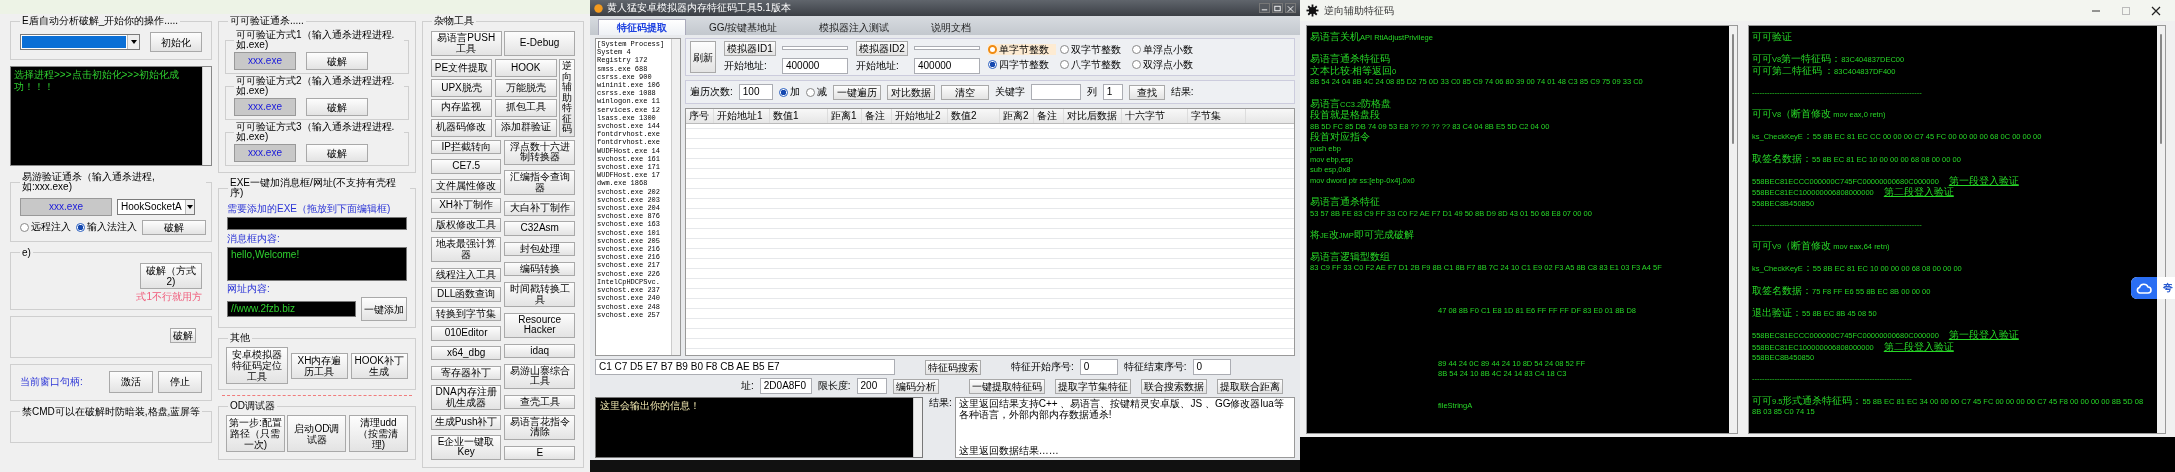 The width and height of the screenshot is (2175, 472). I want to click on push-button: 安卓模拟器特征码定位工具, so click(257, 365).